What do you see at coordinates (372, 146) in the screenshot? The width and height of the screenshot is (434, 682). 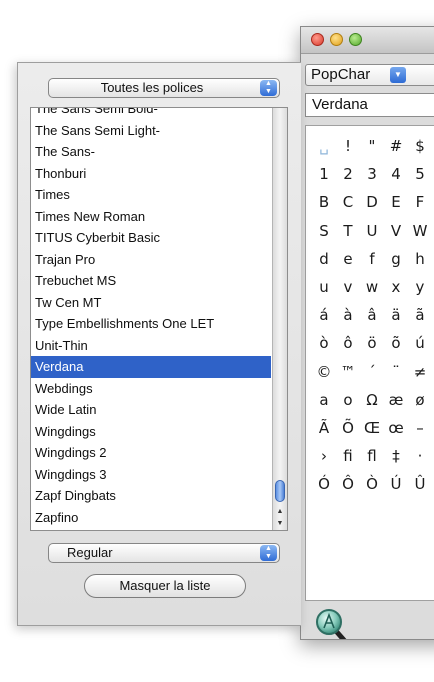 I see `character-cell: "` at bounding box center [372, 146].